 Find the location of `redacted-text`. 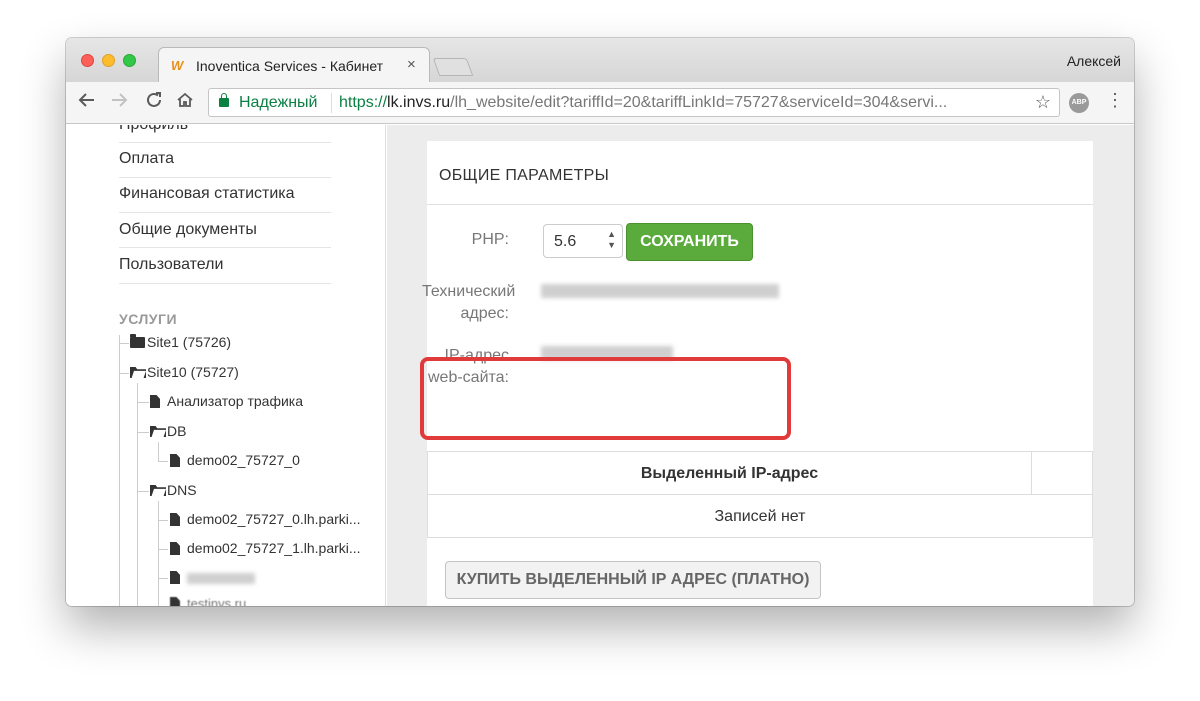

redacted-text is located at coordinates (221, 578).